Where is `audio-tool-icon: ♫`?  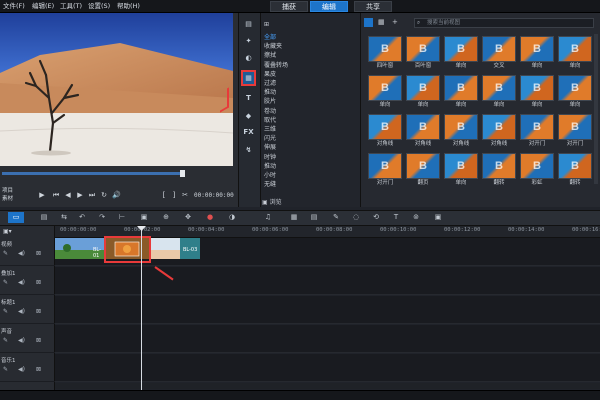
audio-tool-icon: ♫ is located at coordinates (268, 217).